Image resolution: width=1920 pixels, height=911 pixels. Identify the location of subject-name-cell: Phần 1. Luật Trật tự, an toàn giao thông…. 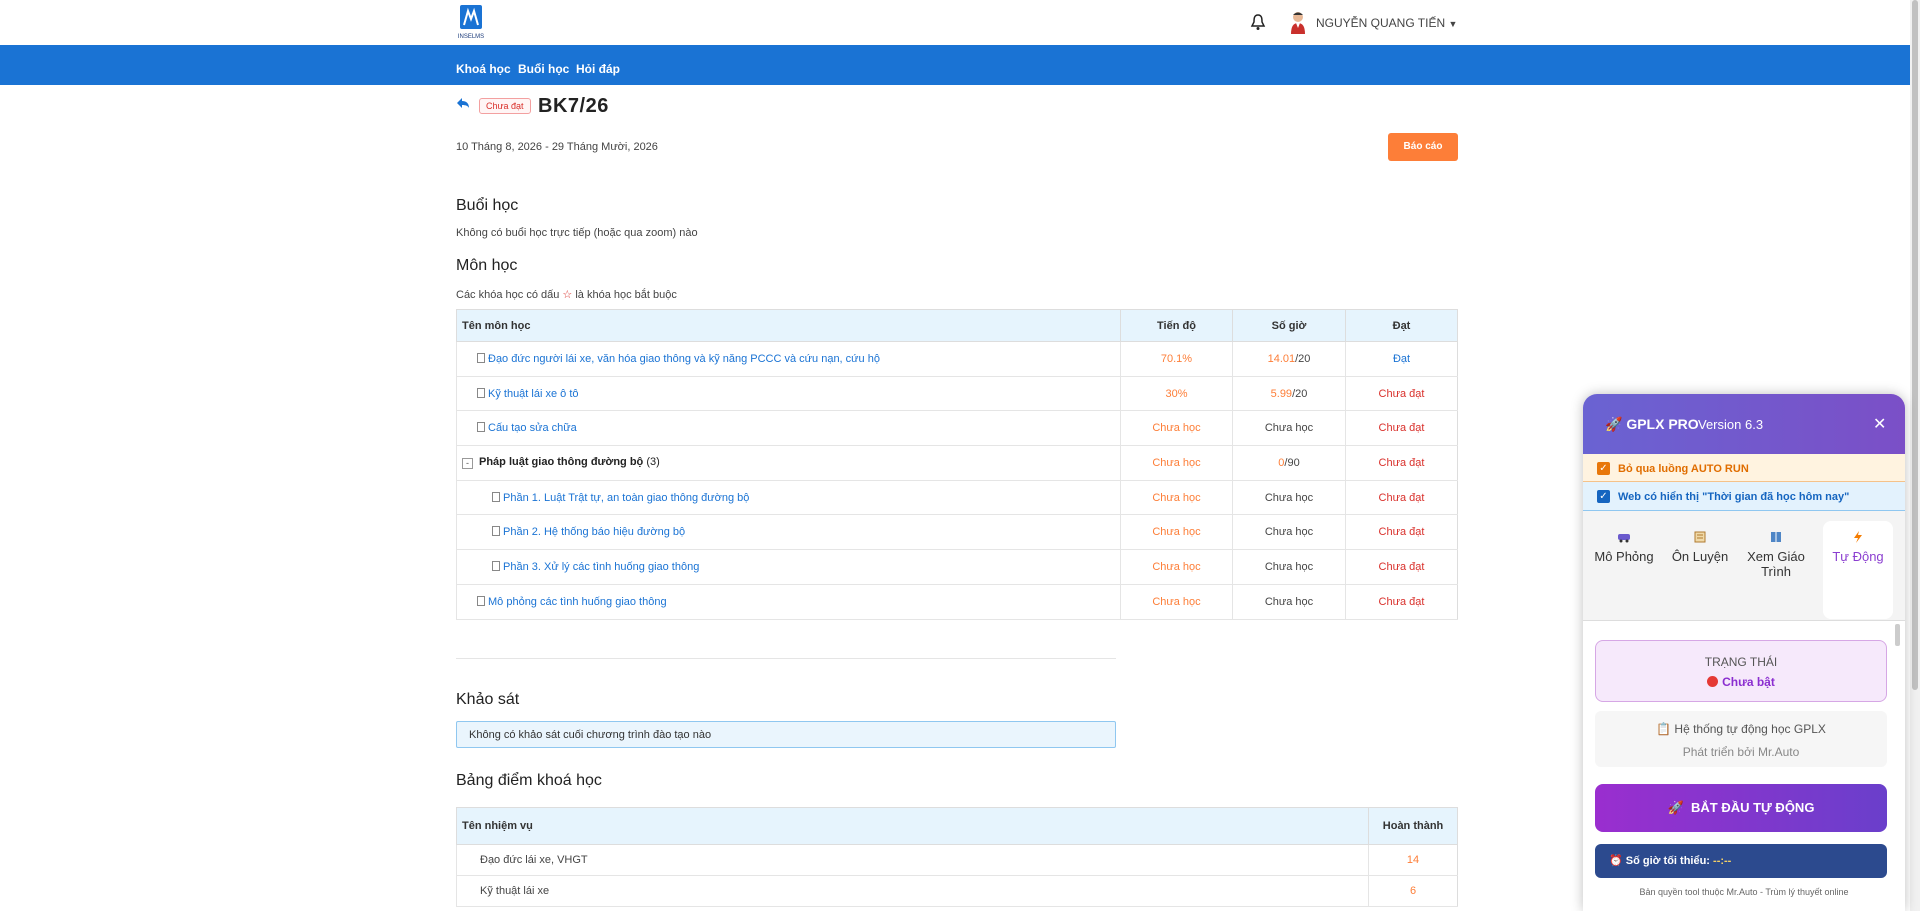
(788, 498).